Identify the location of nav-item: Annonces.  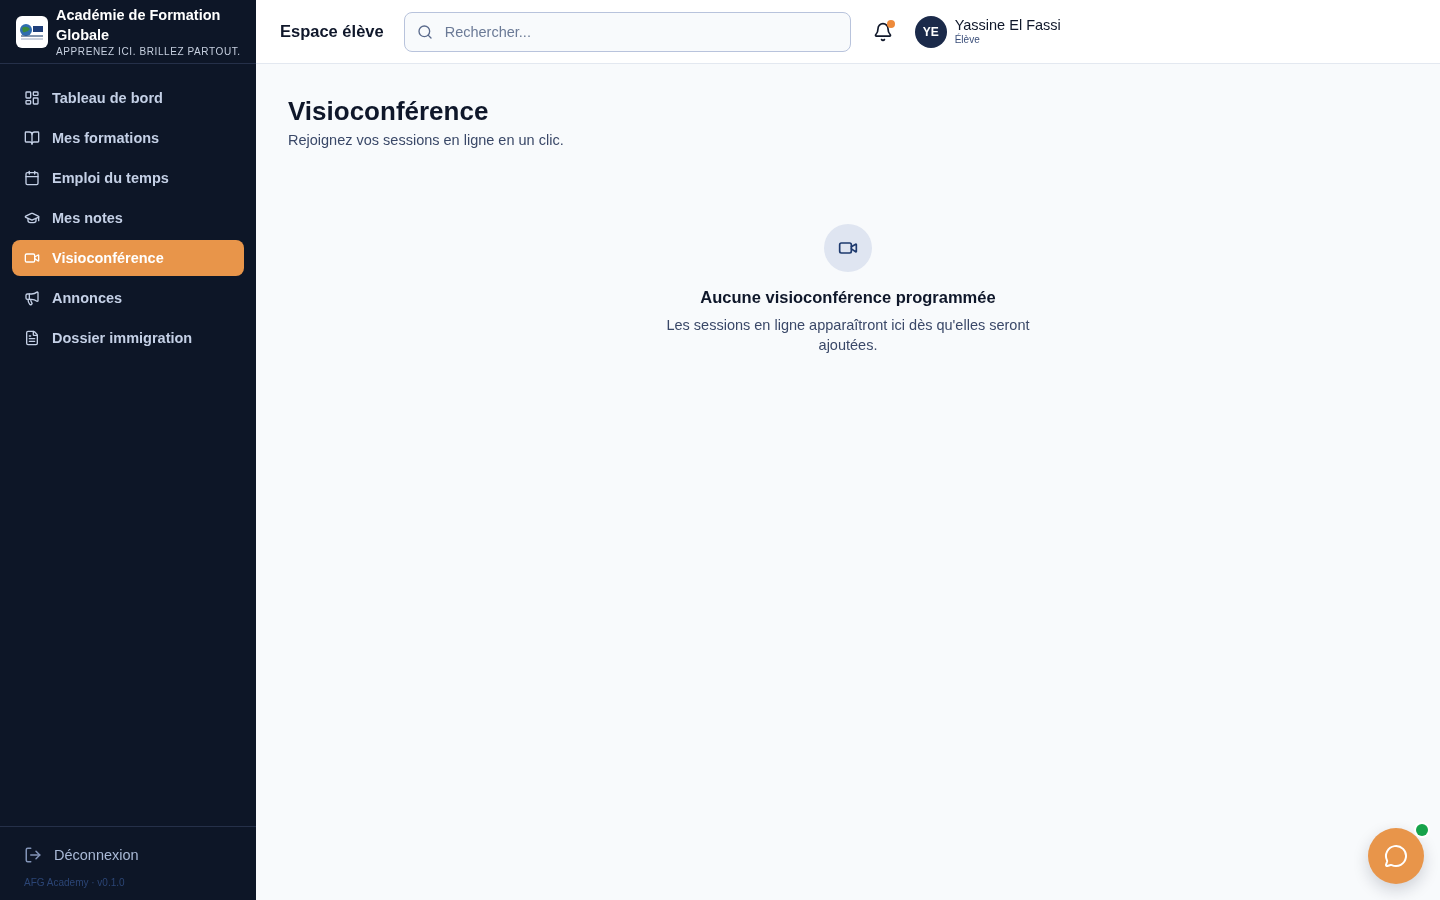
(128, 298).